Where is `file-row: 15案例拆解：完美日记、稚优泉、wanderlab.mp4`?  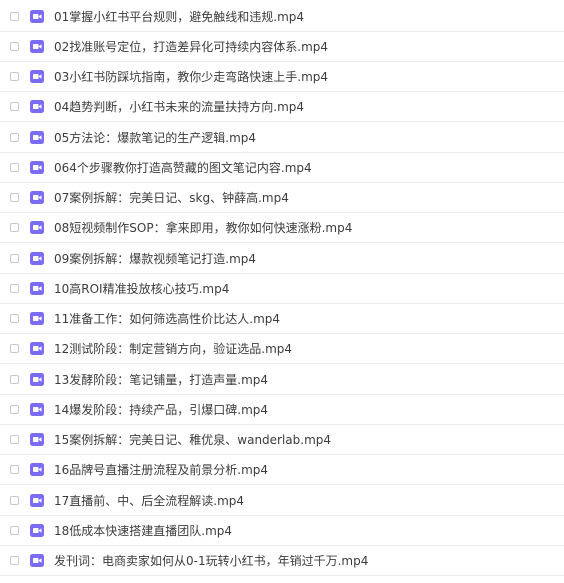 file-row: 15案例拆解：完美日记、稚优泉、wanderlab.mp4 is located at coordinates (282, 440).